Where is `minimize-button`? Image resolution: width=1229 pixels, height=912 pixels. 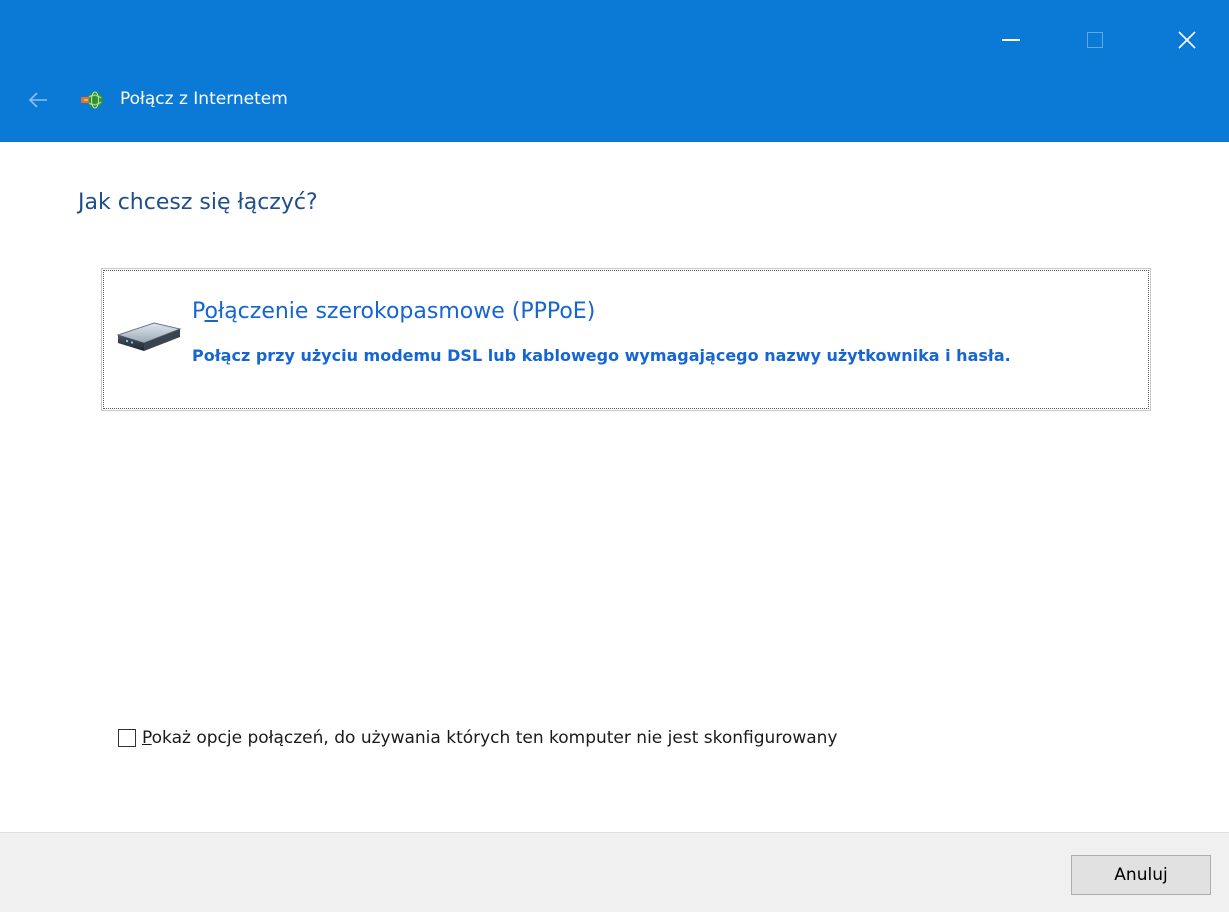 minimize-button is located at coordinates (1011, 40).